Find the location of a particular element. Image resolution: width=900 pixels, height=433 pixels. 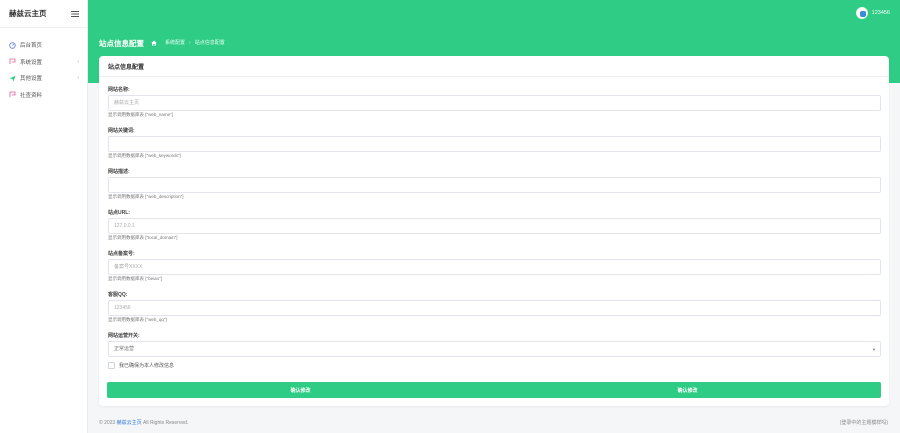

field-beian: 站点备案号: 显示调用数据库表 ["beian"] is located at coordinates (494, 266).